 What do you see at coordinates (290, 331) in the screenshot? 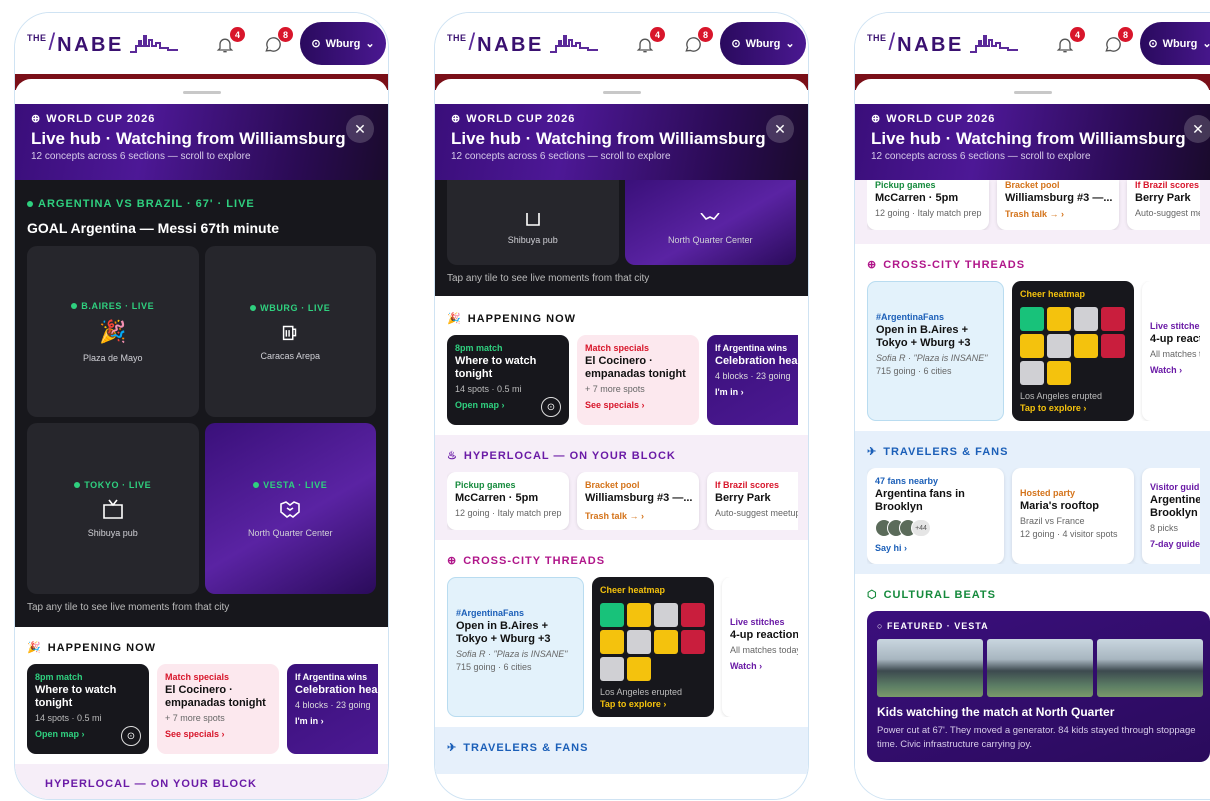
I see `city-tile-wburg: WBURG · LIVE Caracas Arepa` at bounding box center [290, 331].